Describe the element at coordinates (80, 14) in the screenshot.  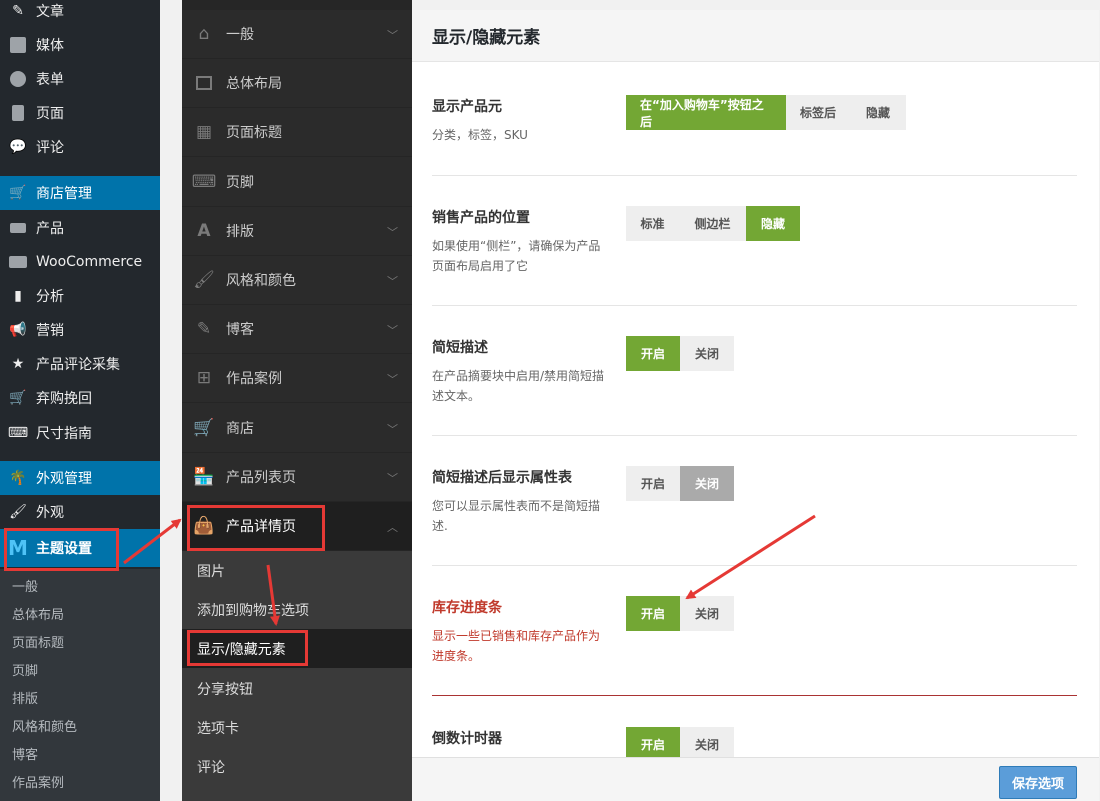
I see `menu-item-posts: ✎ 文章` at that location.